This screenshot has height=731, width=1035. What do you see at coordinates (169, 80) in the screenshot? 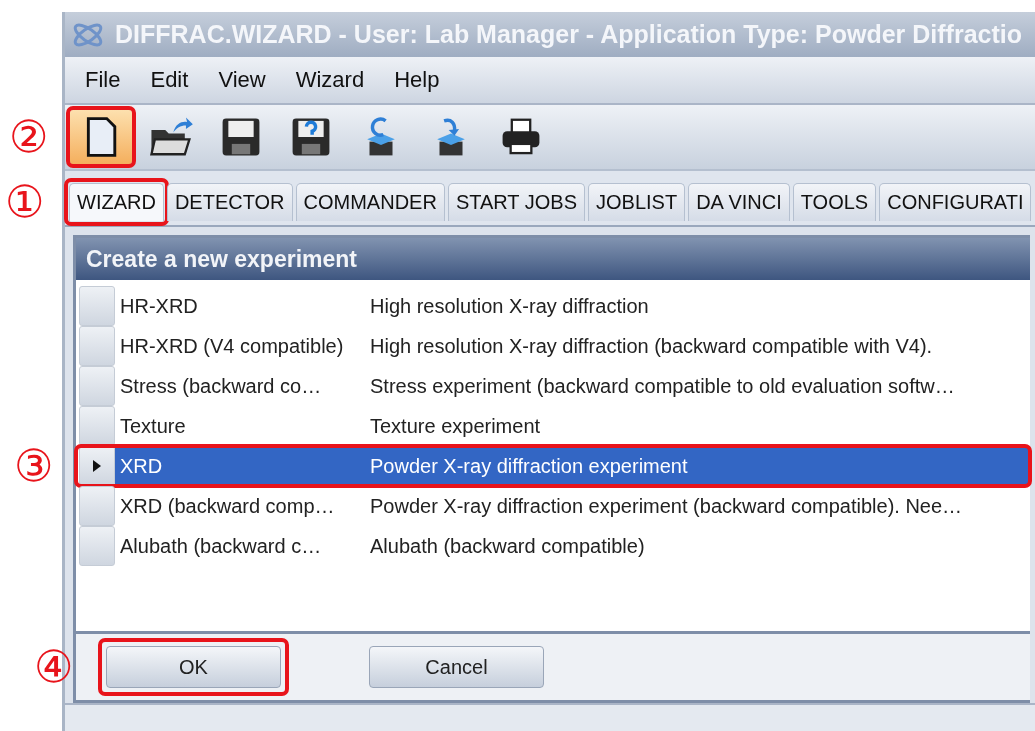
I see `menu-item: Edit` at bounding box center [169, 80].